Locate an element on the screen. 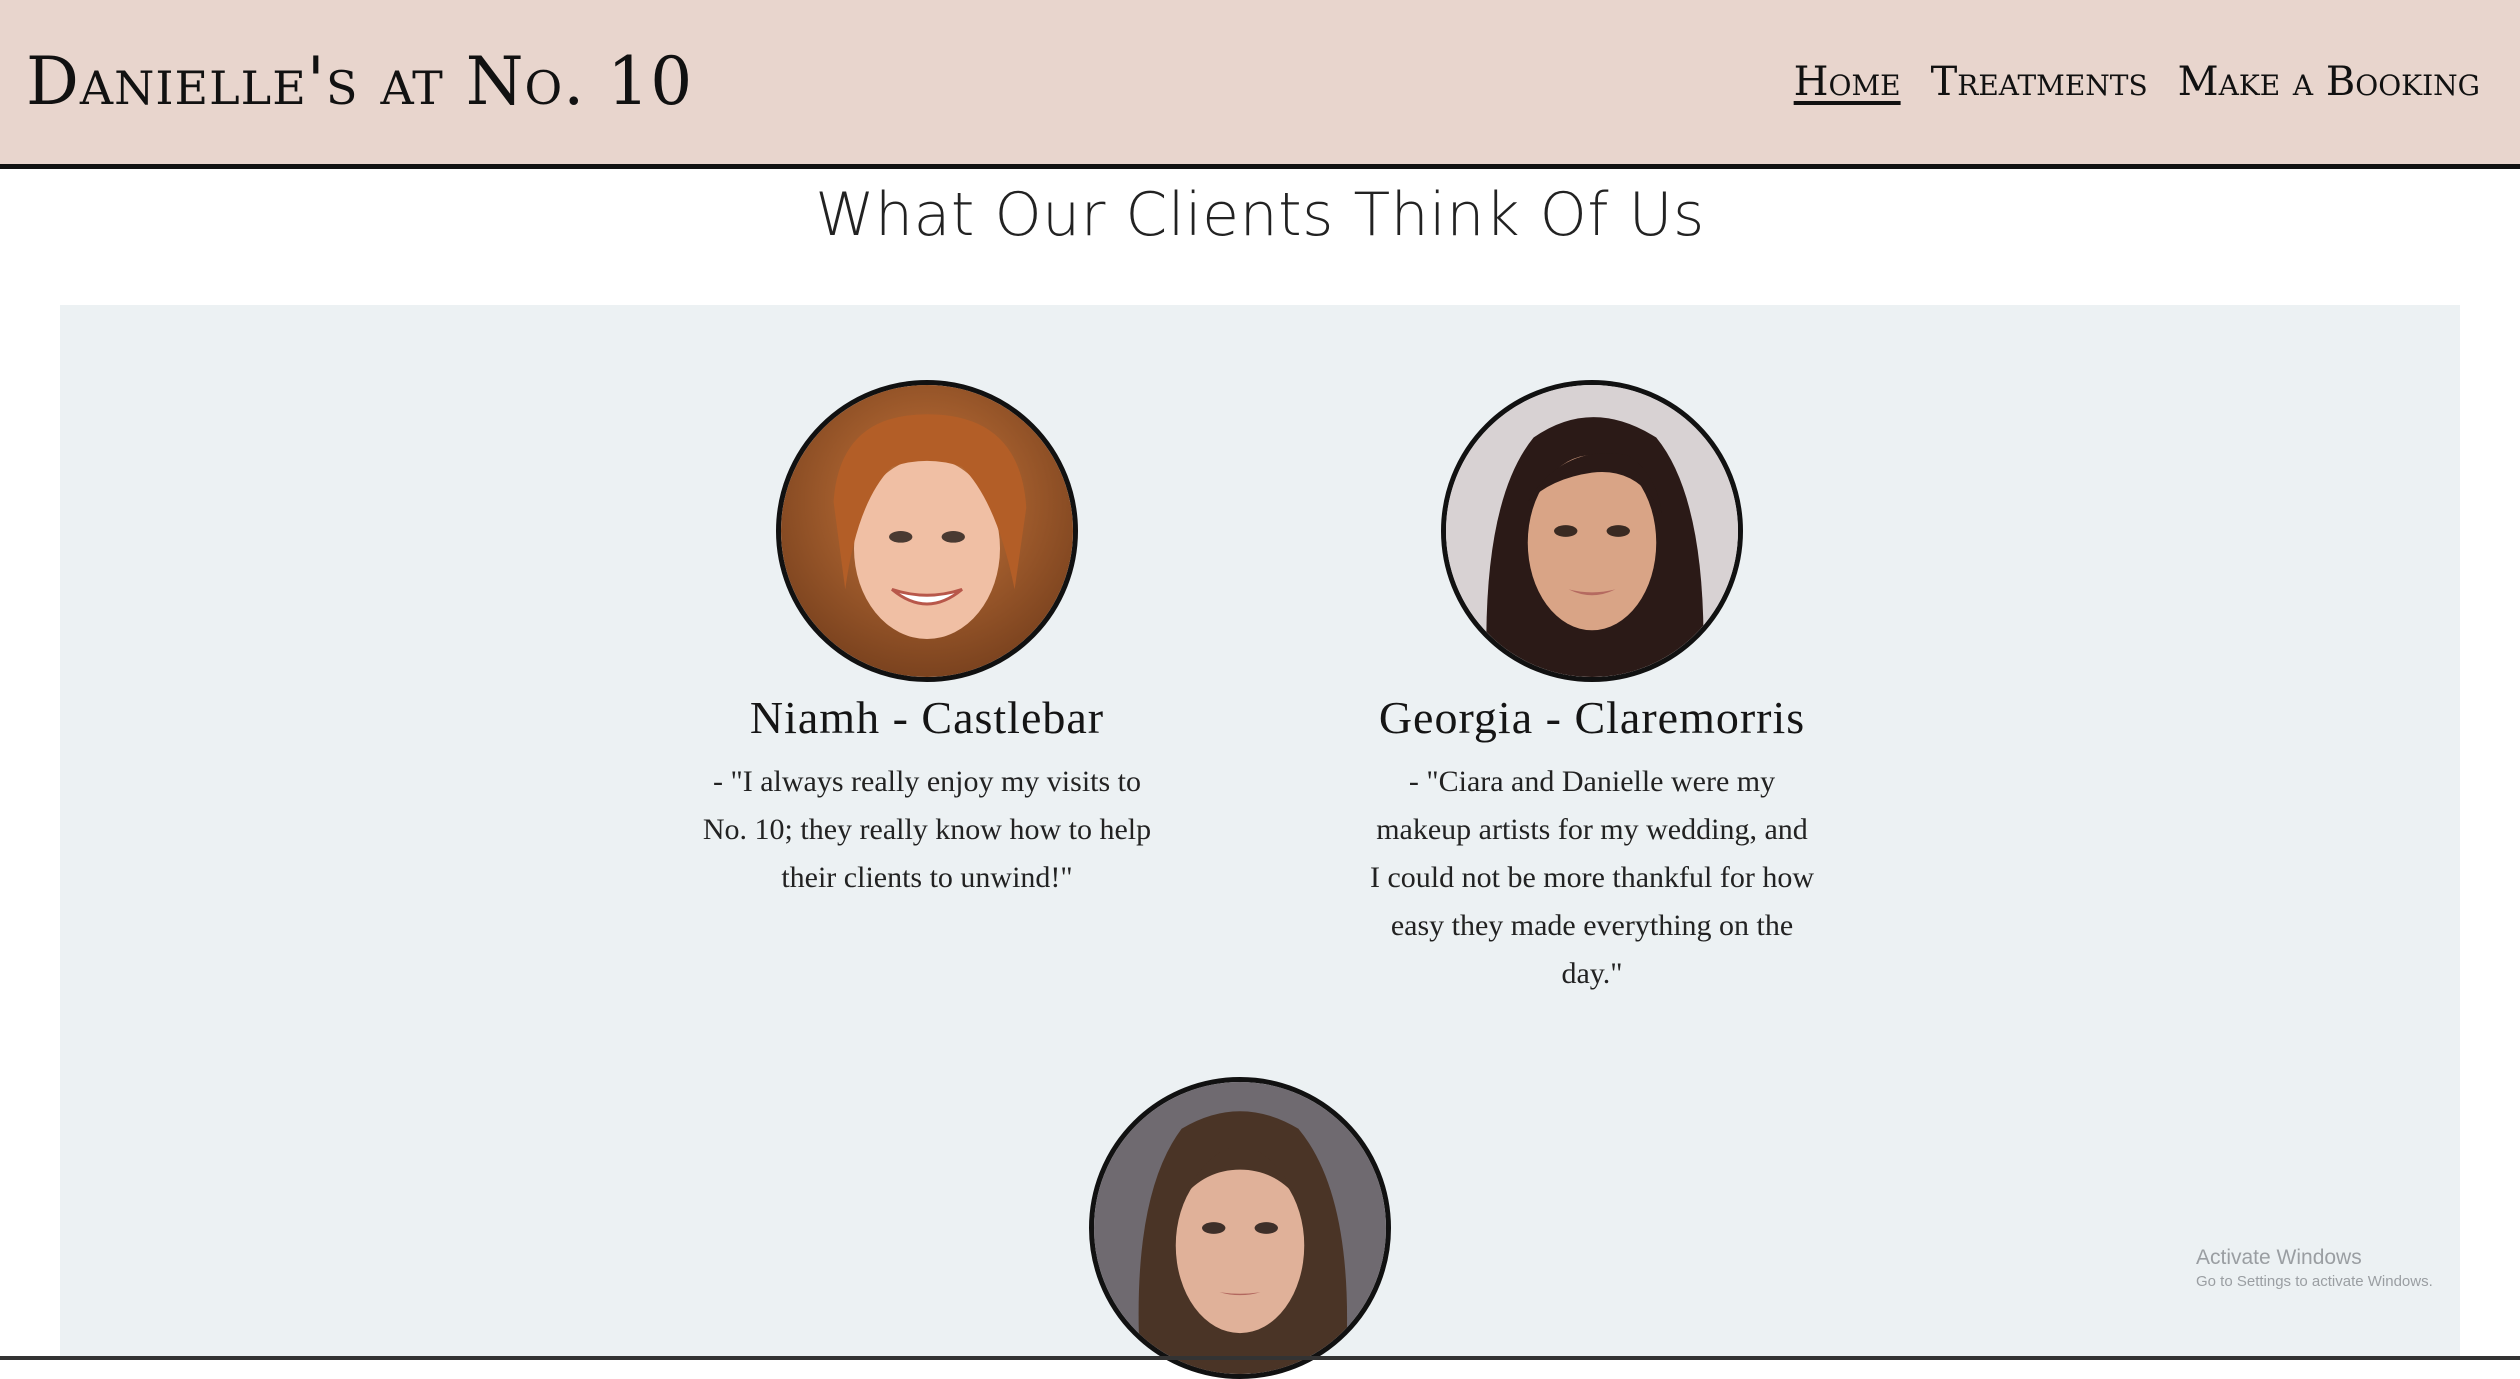 Image resolution: width=2520 pixels, height=1379 pixels. testimonial-card-third is located at coordinates (1240, 1228).